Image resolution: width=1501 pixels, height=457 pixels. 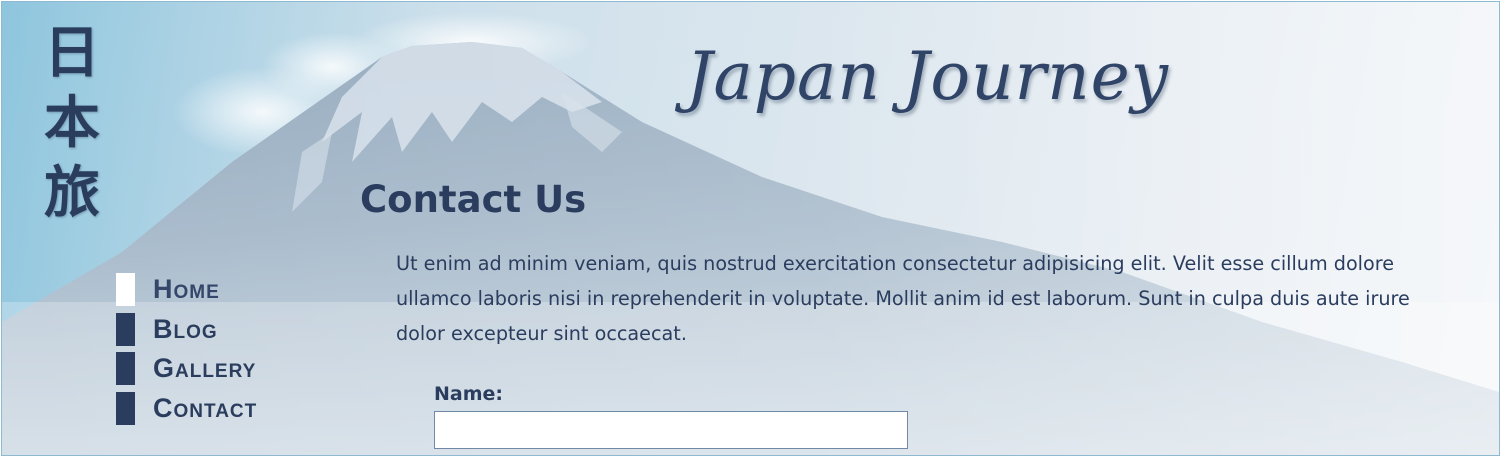 What do you see at coordinates (671, 430) in the screenshot?
I see `name-input` at bounding box center [671, 430].